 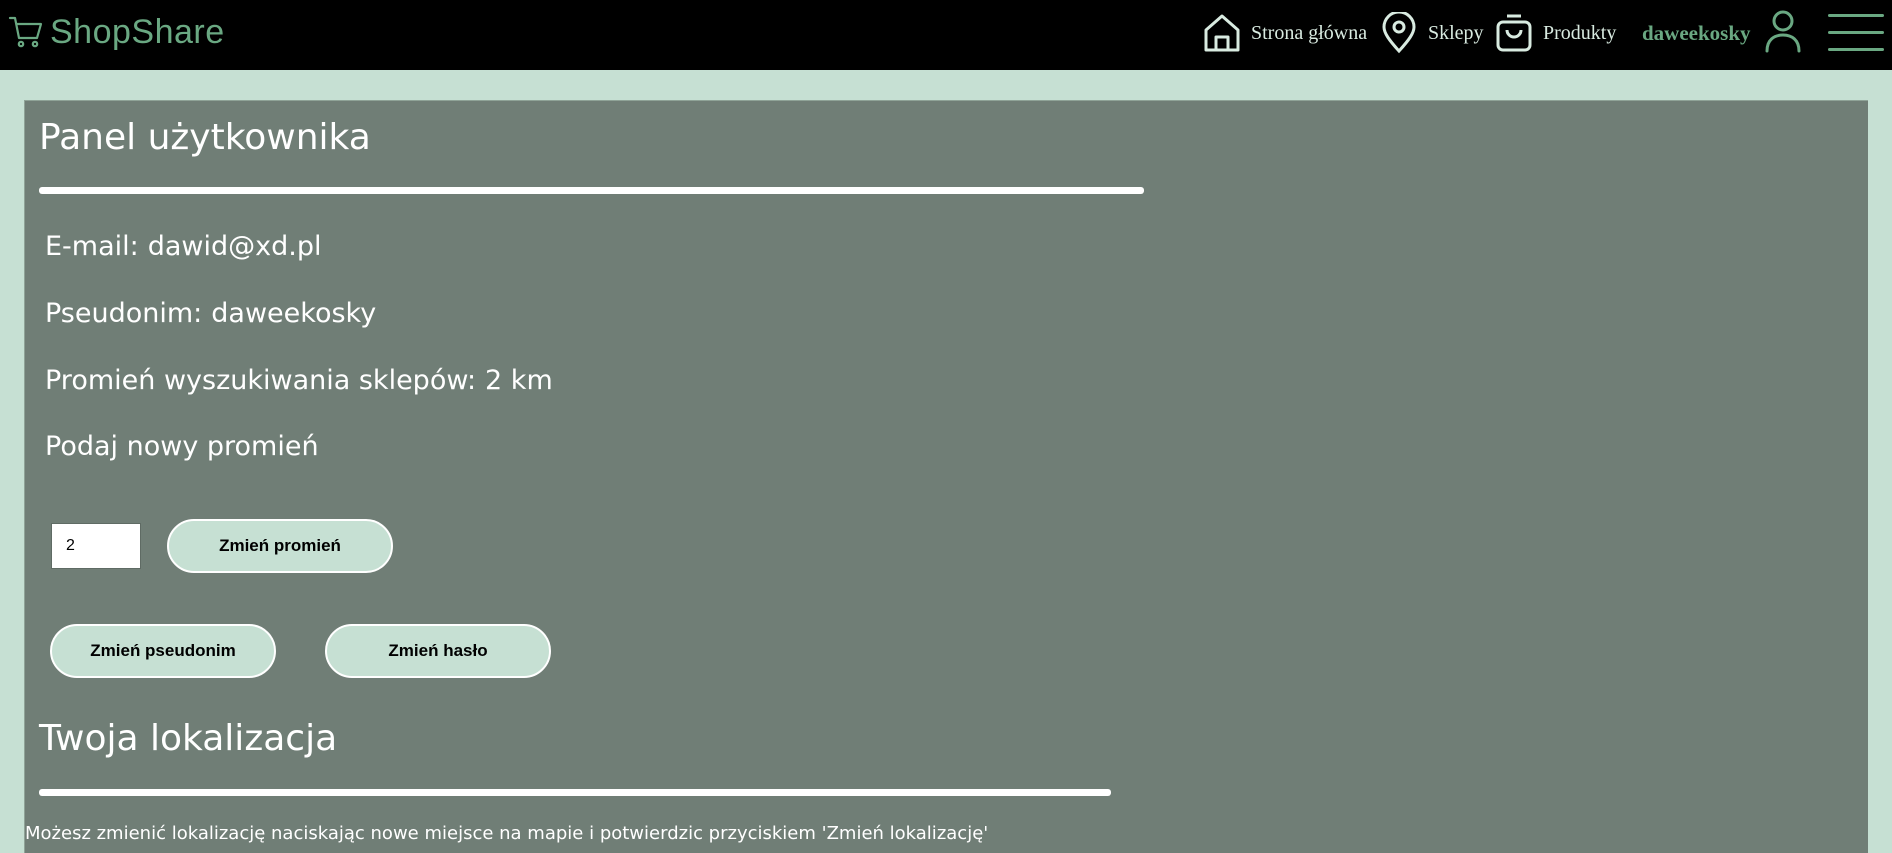 What do you see at coordinates (280, 546) in the screenshot?
I see `change-radius-button: Zmień promień` at bounding box center [280, 546].